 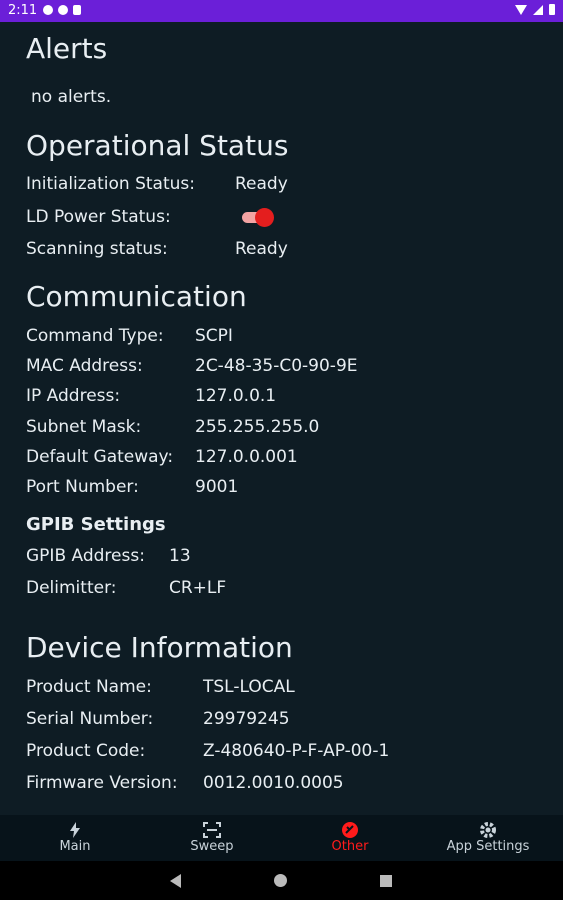 What do you see at coordinates (75, 846) in the screenshot?
I see `nav-label: Main` at bounding box center [75, 846].